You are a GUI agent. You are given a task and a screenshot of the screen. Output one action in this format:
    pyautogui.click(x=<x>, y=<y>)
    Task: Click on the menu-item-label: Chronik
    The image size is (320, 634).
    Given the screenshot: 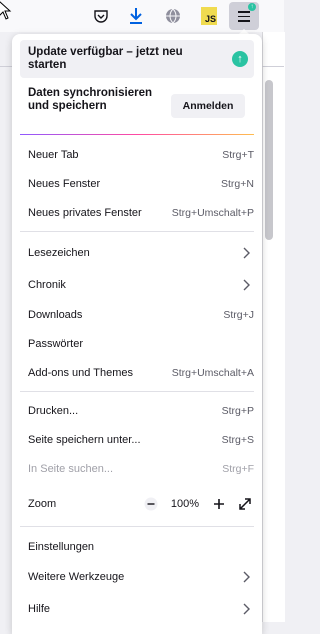 What is the action you would take?
    pyautogui.click(x=47, y=285)
    